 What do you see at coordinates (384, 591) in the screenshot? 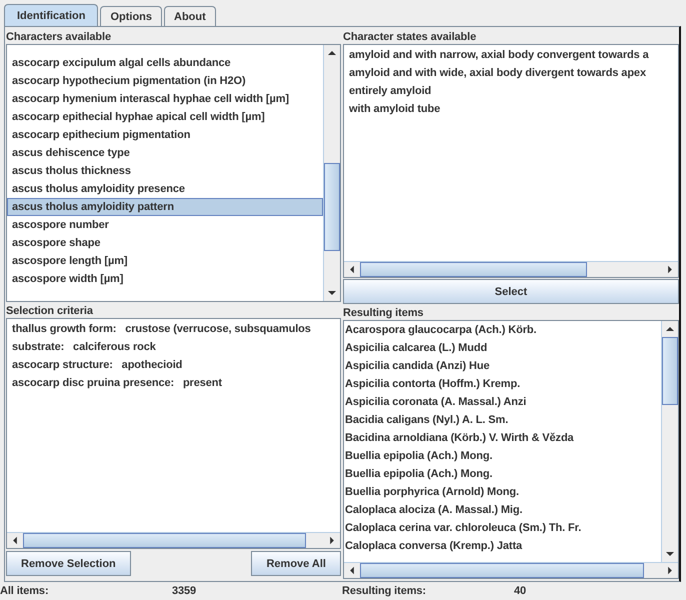
I see `status-label: Resulting items:` at bounding box center [384, 591].